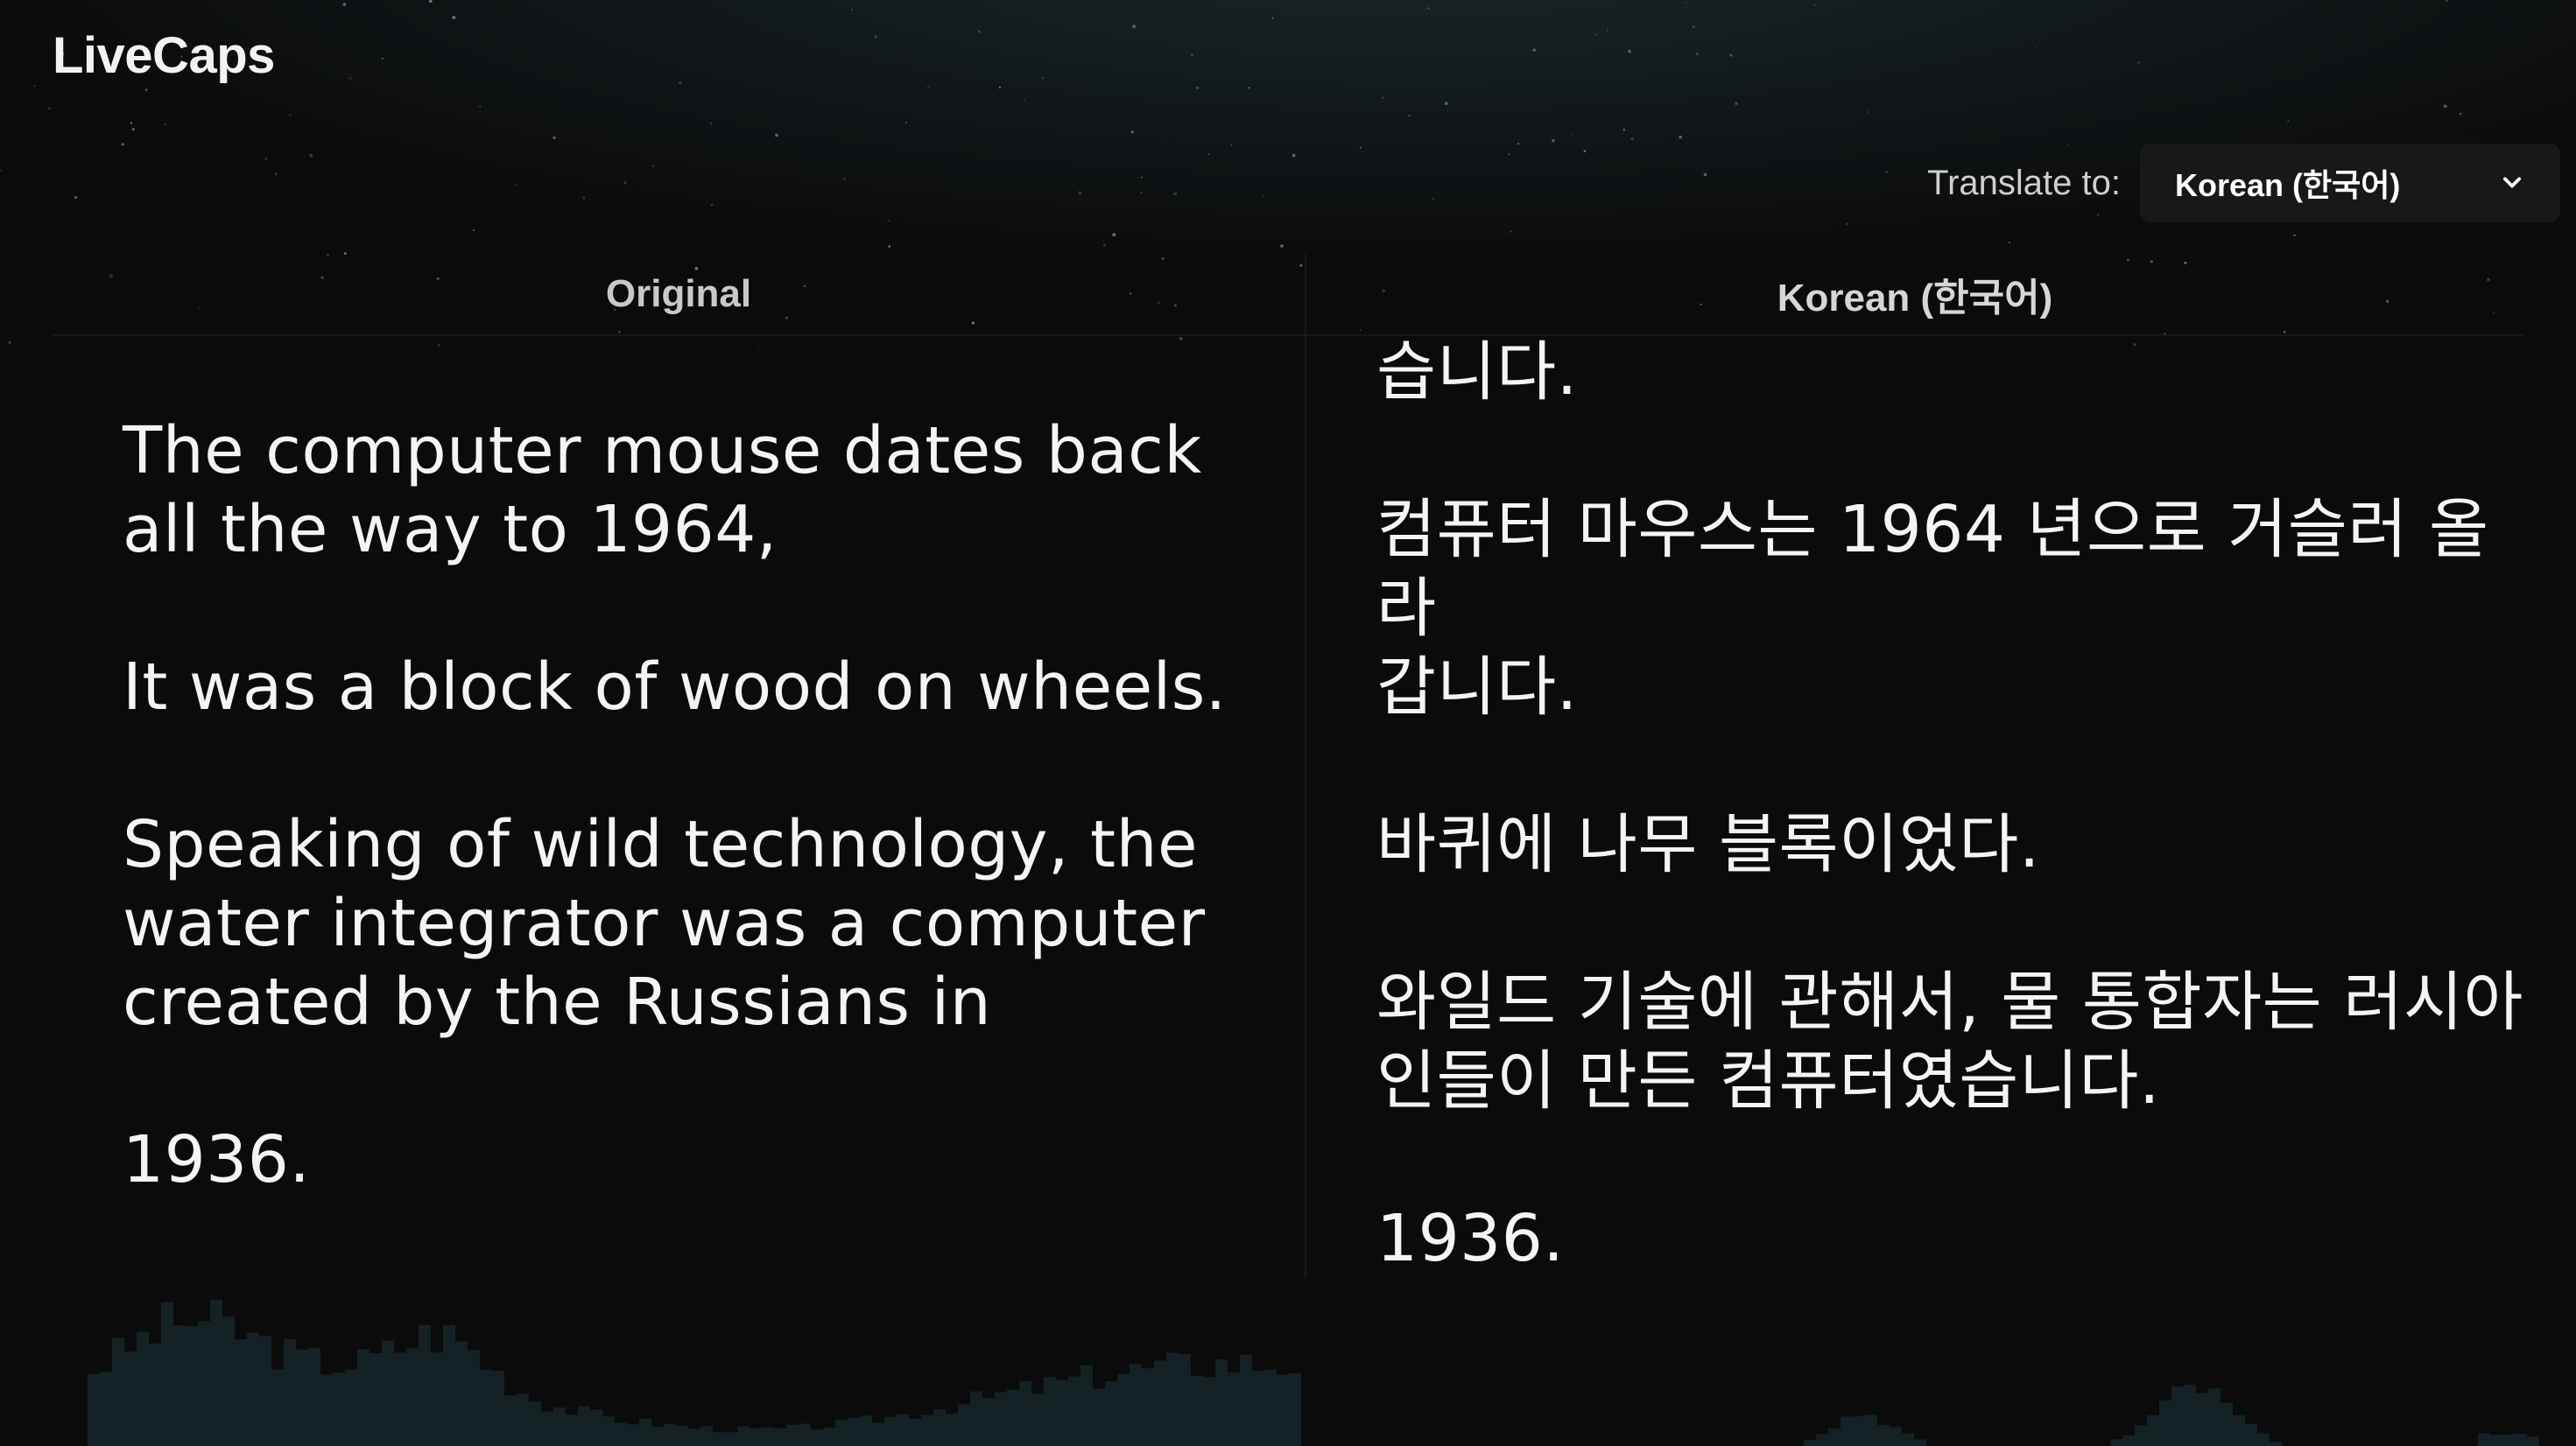 Image resolution: width=2576 pixels, height=1446 pixels. Describe the element at coordinates (675, 687) in the screenshot. I see `transcript-paragraph: It was a block of wood on wheels.` at that location.